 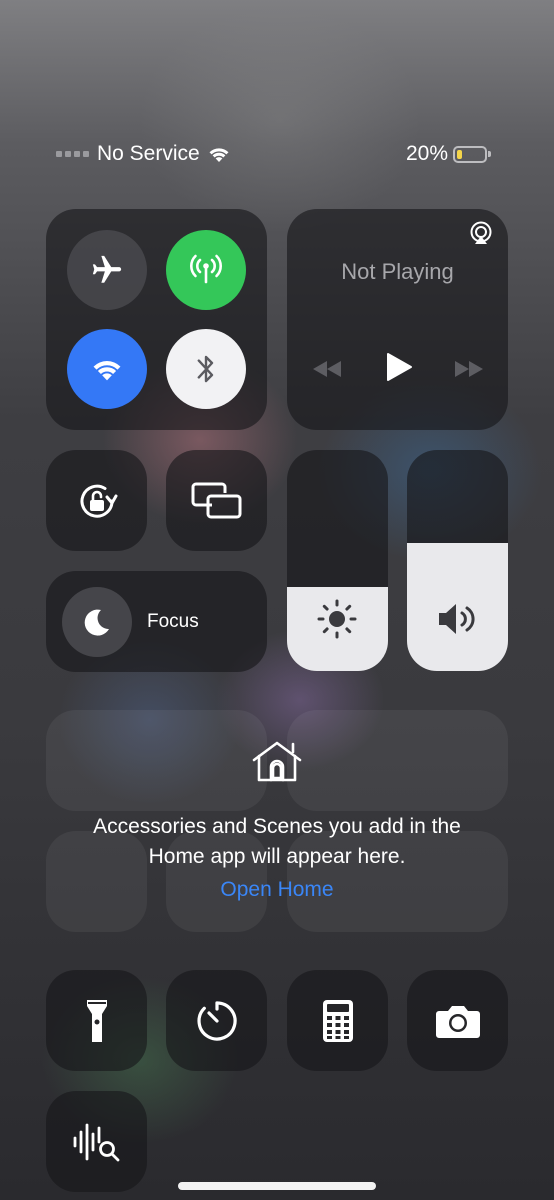 I want to click on airplane-icon, so click(x=107, y=270).